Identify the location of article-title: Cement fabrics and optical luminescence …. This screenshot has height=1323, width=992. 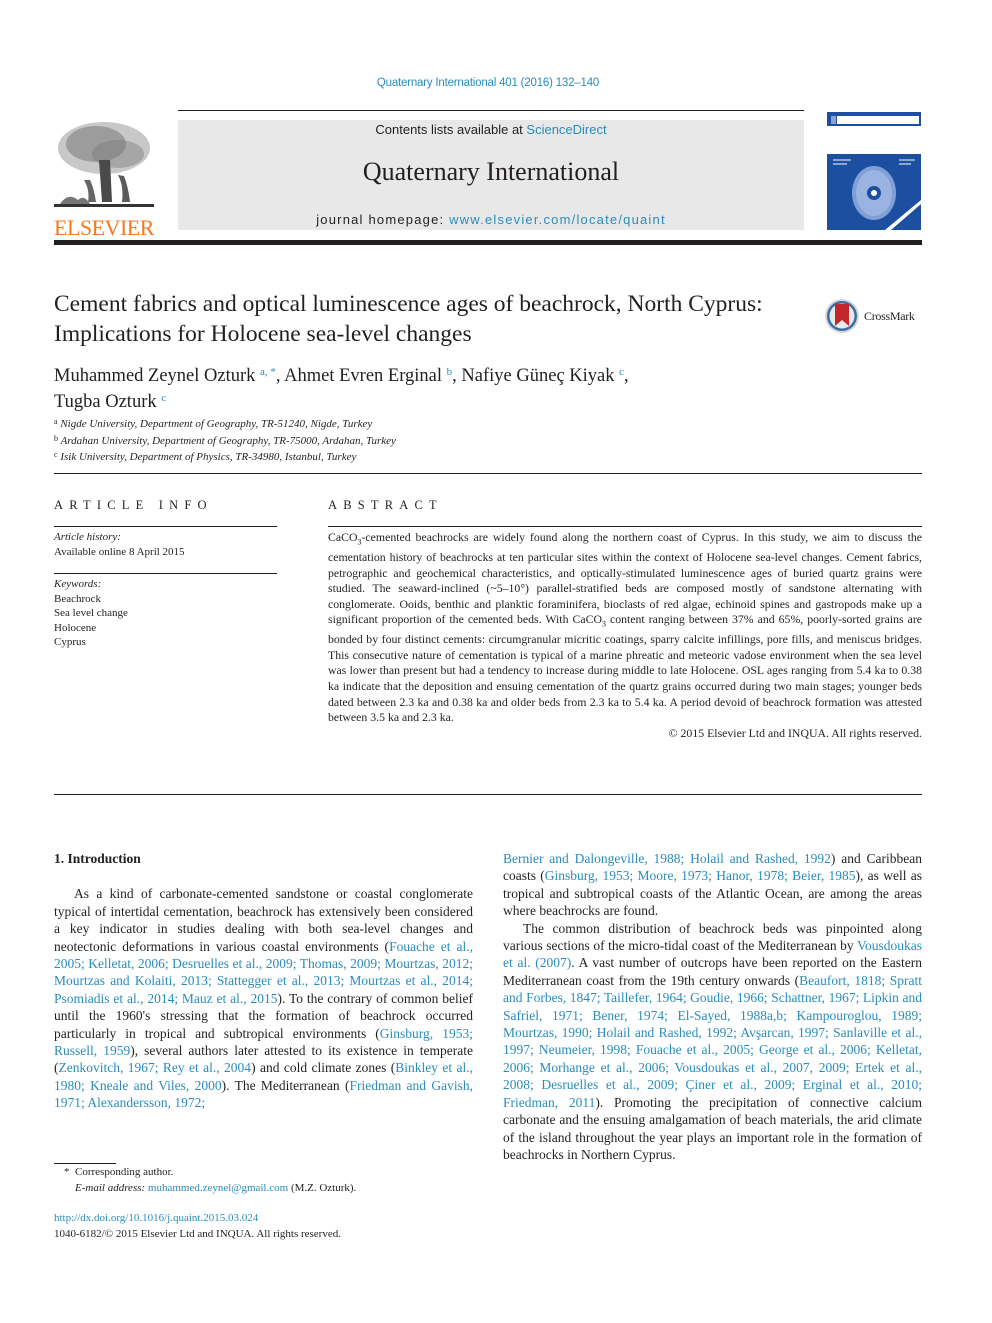
(408, 319).